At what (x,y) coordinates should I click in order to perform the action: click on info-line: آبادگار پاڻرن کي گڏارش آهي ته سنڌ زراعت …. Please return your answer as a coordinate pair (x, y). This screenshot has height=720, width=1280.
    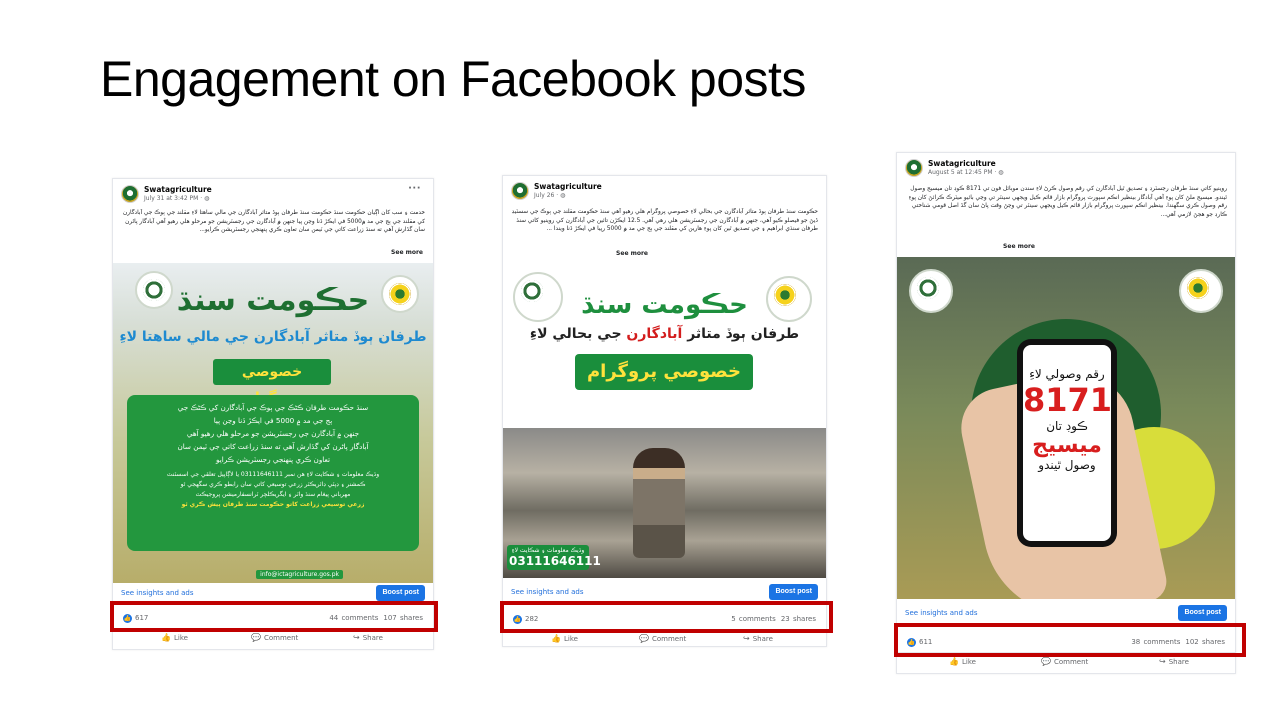
    Looking at the image, I should click on (273, 446).